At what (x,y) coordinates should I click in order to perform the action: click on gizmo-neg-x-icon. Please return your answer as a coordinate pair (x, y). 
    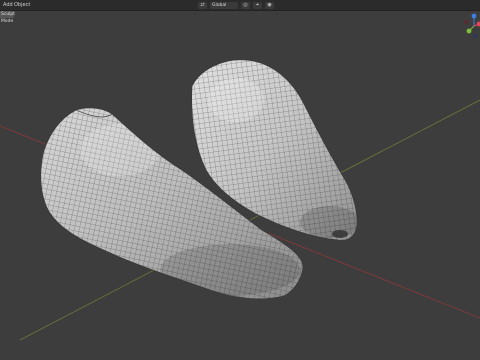
    Looking at the image, I should click on (466, 22).